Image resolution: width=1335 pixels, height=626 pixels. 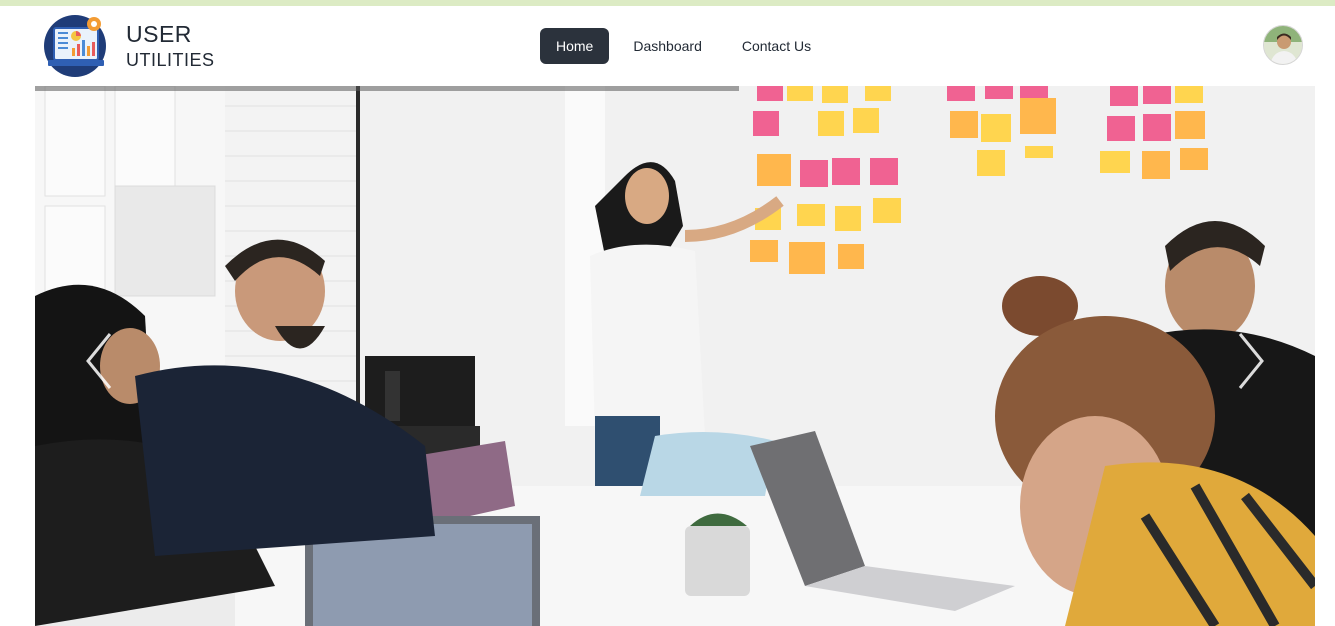 I want to click on carousel-progress, so click(x=675, y=88).